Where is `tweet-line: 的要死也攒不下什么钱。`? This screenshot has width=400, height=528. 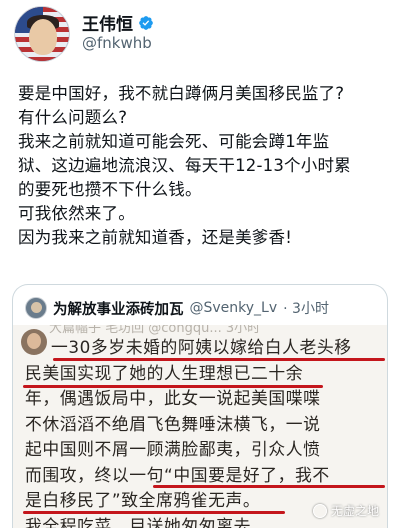 tweet-line: 的要死也攒不下什么钱。 is located at coordinates (110, 189).